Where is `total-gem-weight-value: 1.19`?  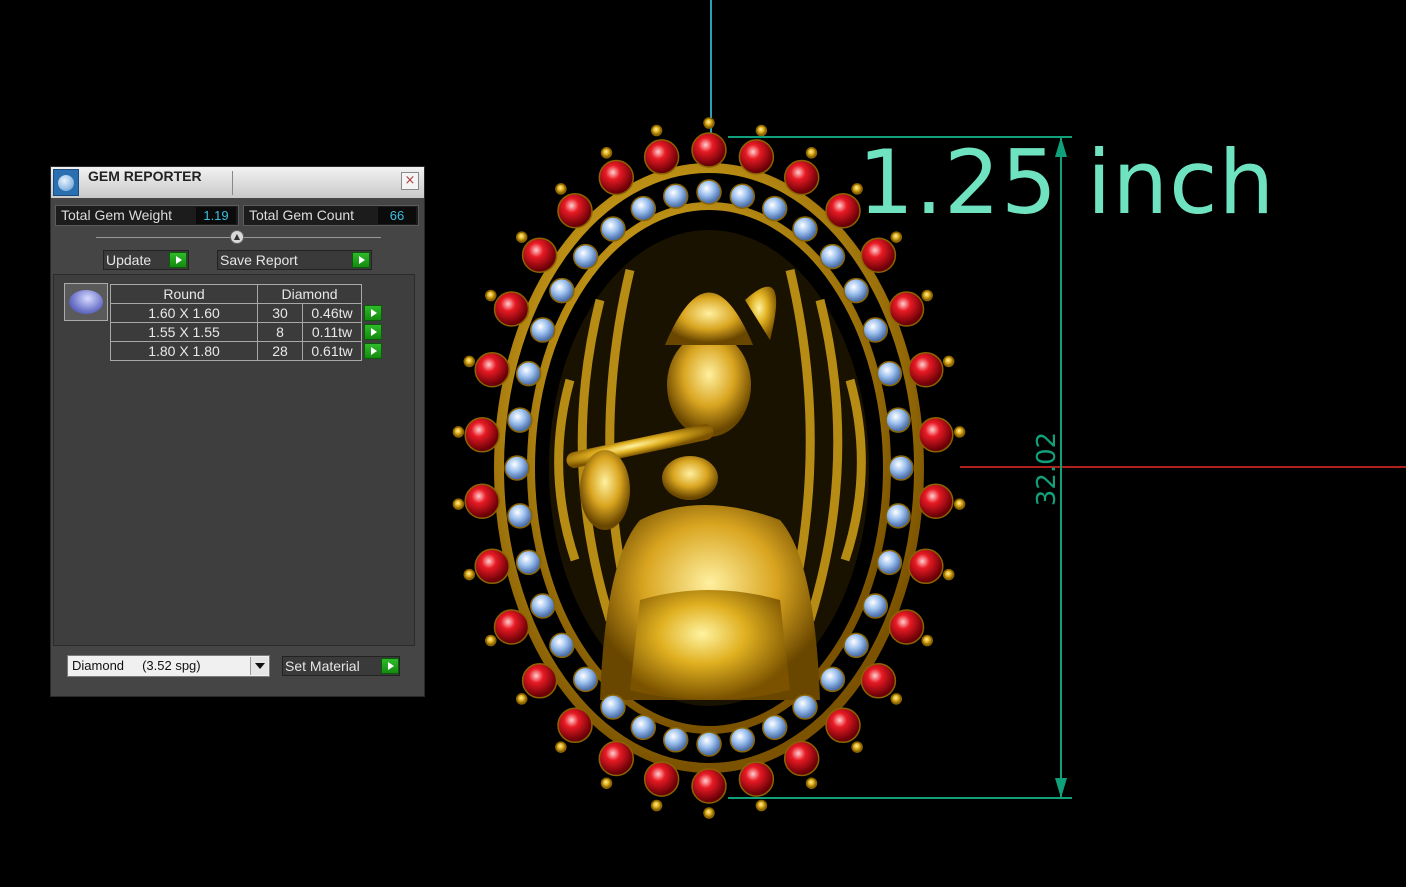
total-gem-weight-value: 1.19 is located at coordinates (216, 215).